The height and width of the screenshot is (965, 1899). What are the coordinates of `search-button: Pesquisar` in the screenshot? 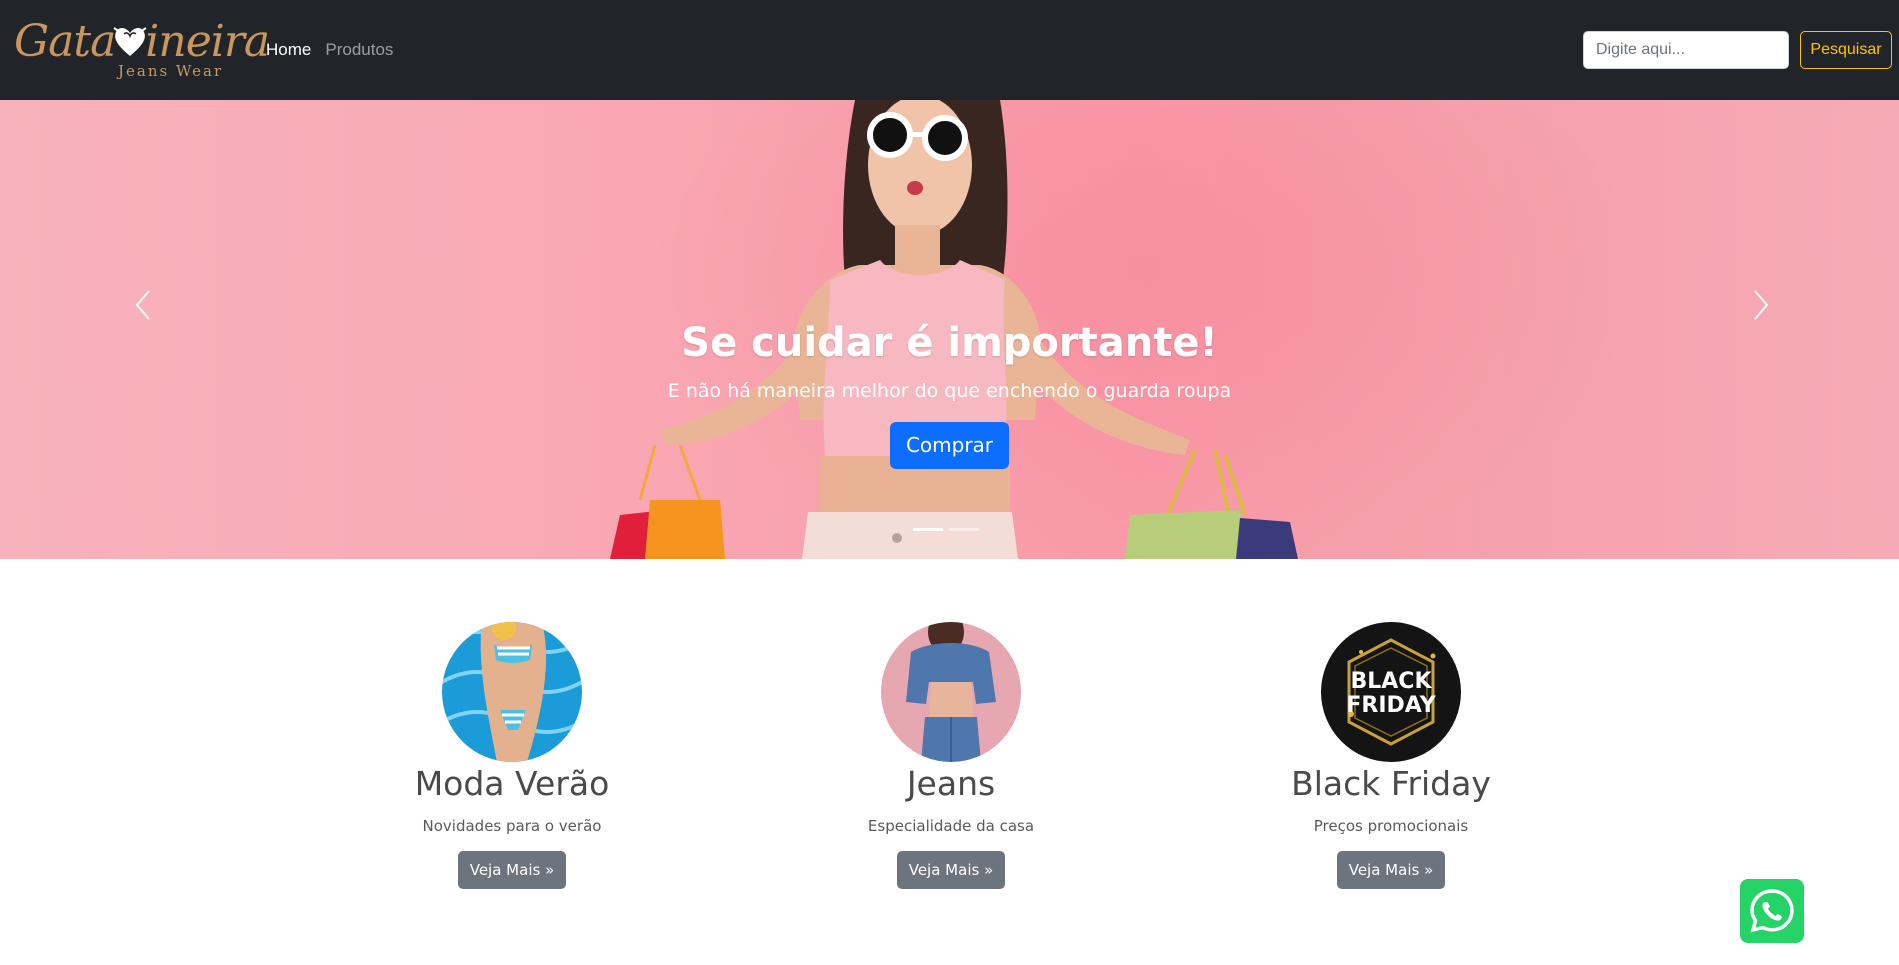 It's located at (1846, 50).